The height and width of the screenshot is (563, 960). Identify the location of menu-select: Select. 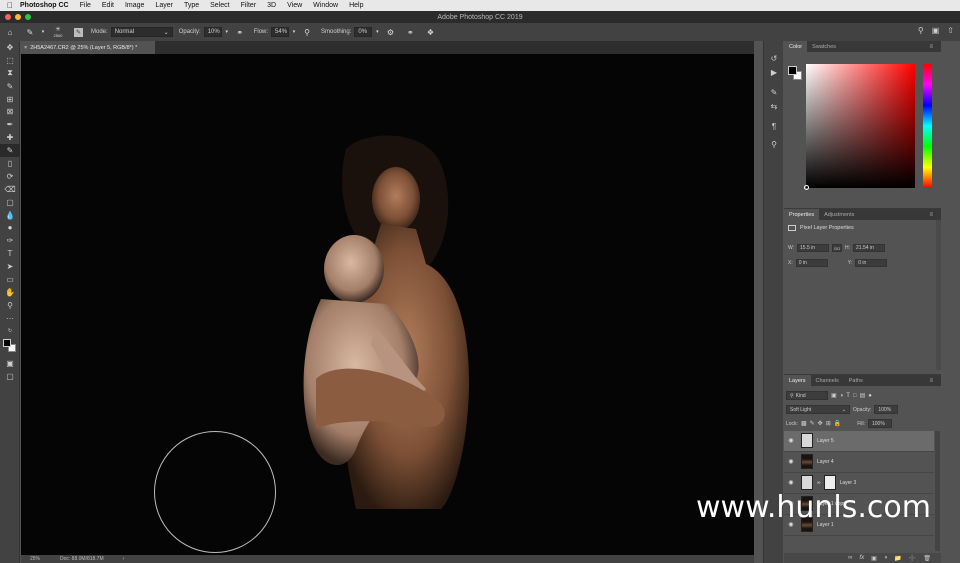
(219, 5).